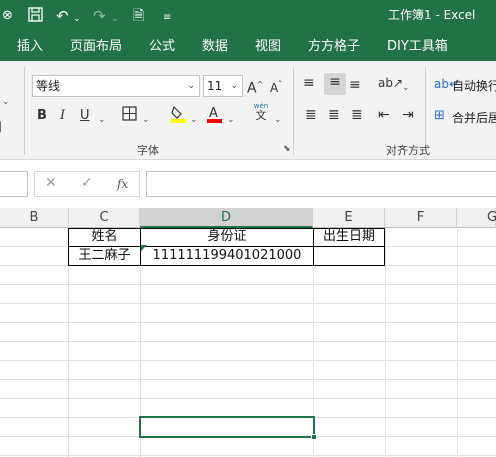  Describe the element at coordinates (227, 427) in the screenshot. I see `active-cell-selection` at that location.